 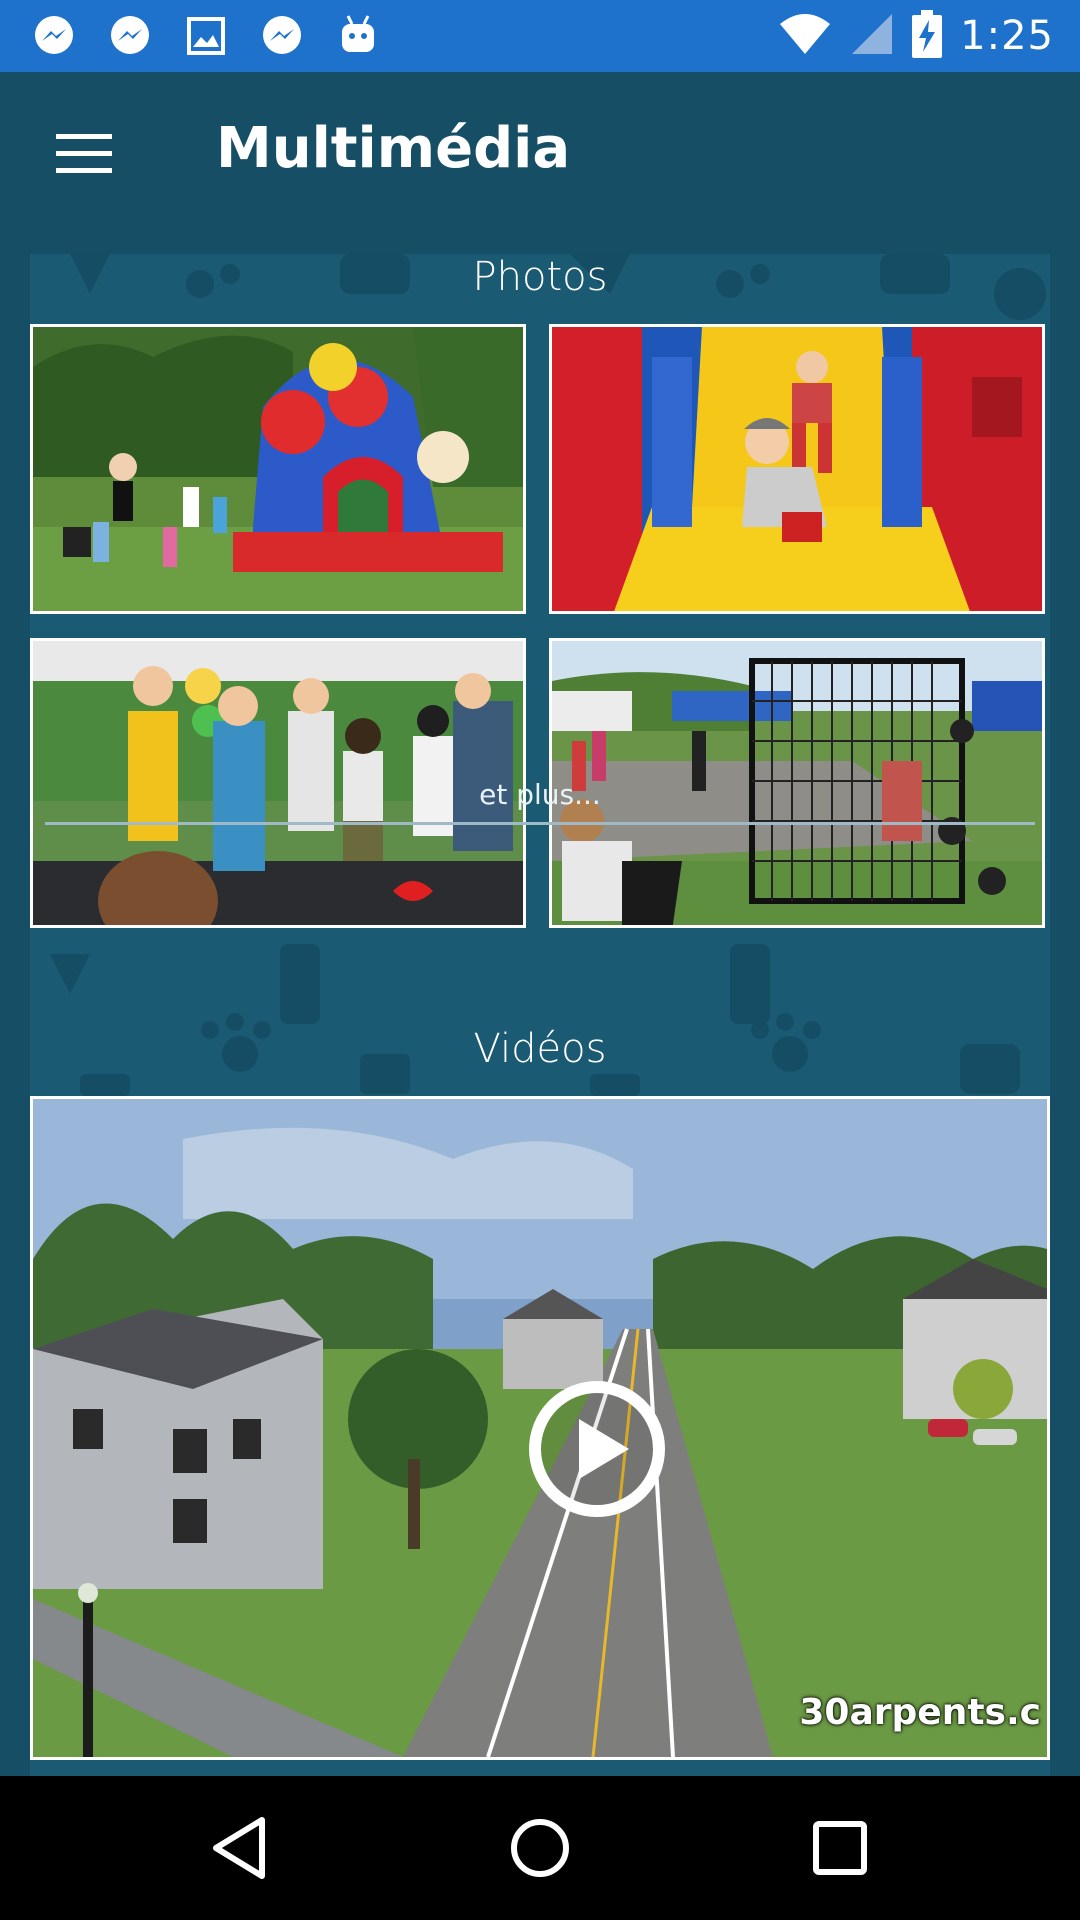 I want to click on photo-bouncy-castle, so click(x=278, y=469).